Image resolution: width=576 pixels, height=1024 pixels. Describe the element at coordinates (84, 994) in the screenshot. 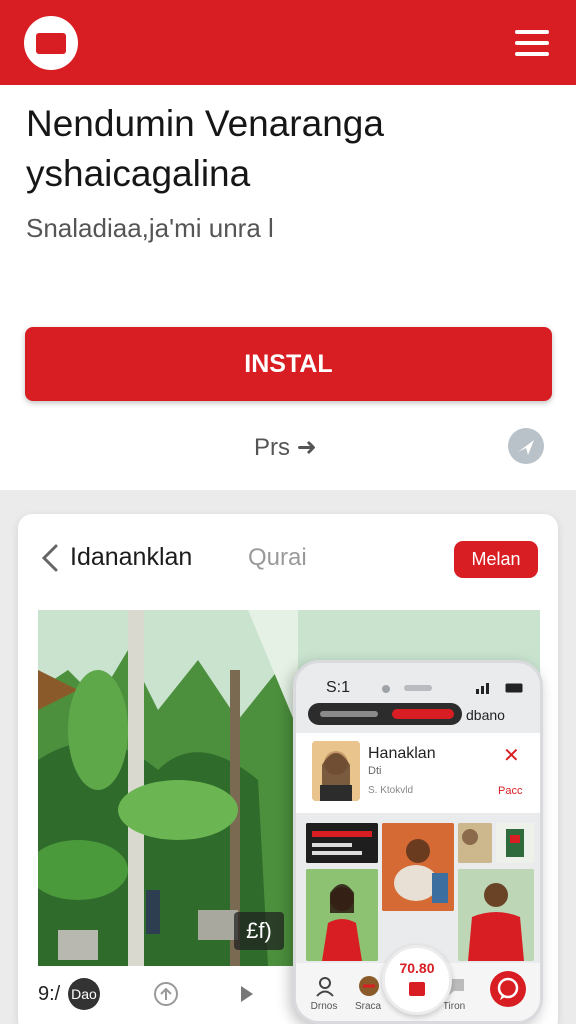

I see `avatar: Dao` at that location.